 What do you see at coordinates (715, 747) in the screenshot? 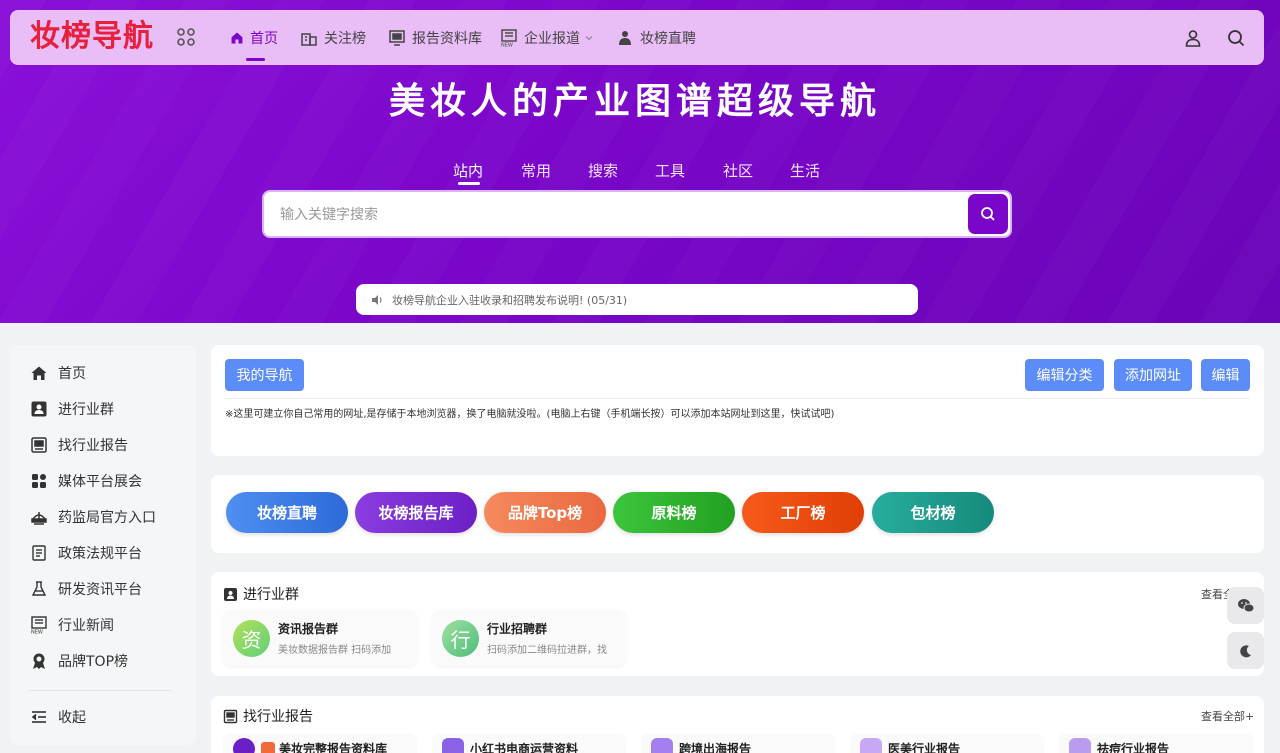
I see `report-title: 跨境出海报告` at bounding box center [715, 747].